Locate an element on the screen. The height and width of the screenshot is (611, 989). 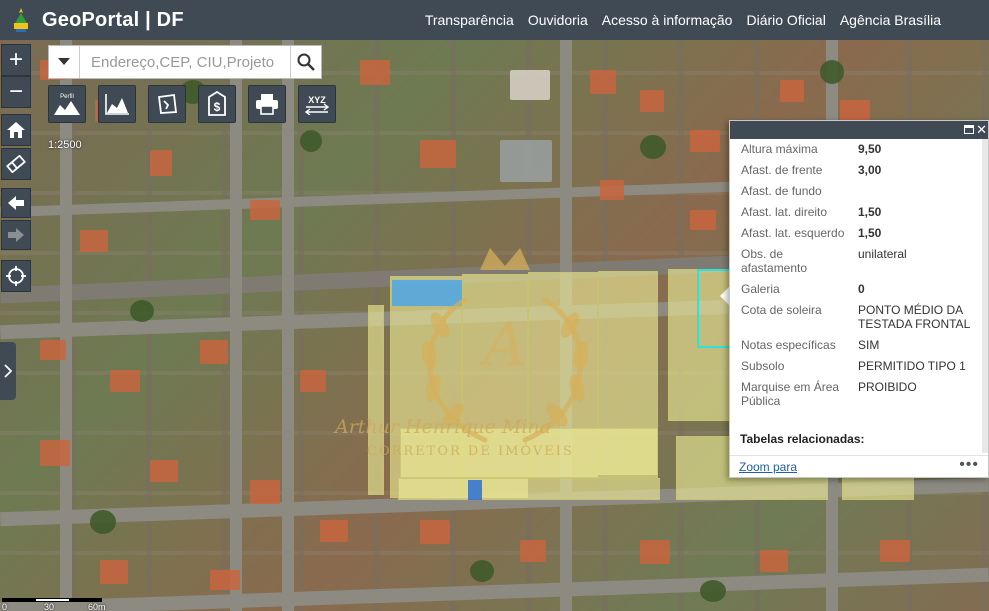
popup-scrollbar is located at coordinates (985, 296).